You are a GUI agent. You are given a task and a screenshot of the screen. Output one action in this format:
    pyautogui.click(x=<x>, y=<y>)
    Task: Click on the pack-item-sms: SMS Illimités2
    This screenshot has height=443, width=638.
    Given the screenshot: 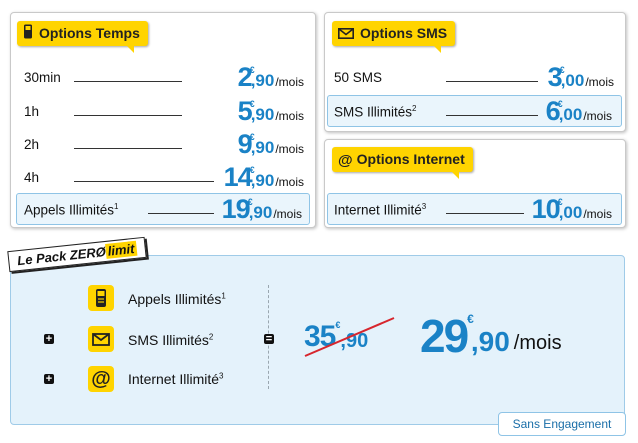 What is the action you would take?
    pyautogui.click(x=171, y=340)
    